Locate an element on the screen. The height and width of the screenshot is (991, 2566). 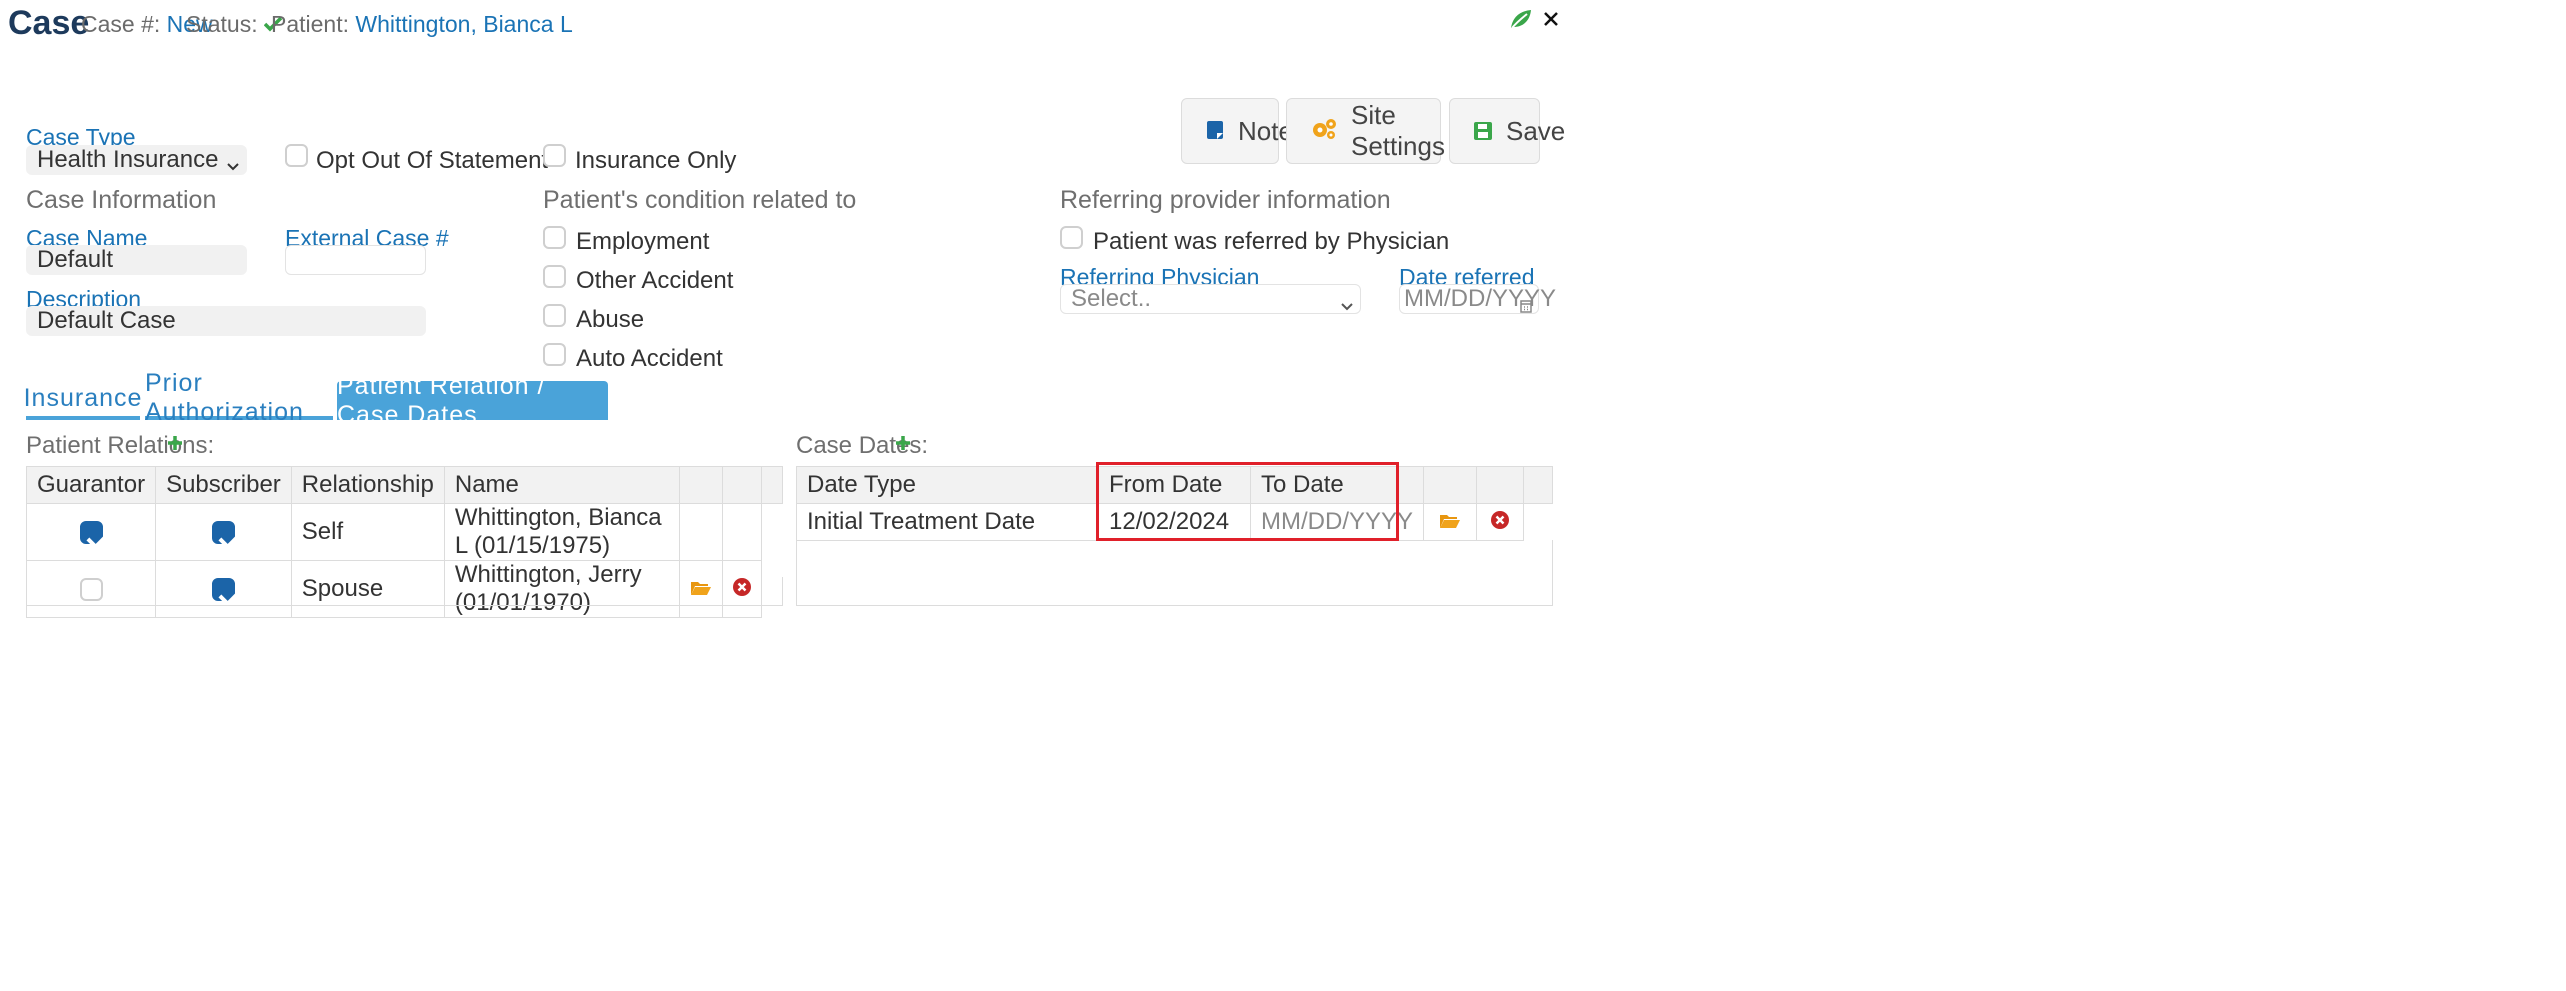
table-row: Self Whittington, Bianca L (01/15/1975) is located at coordinates (404, 532).